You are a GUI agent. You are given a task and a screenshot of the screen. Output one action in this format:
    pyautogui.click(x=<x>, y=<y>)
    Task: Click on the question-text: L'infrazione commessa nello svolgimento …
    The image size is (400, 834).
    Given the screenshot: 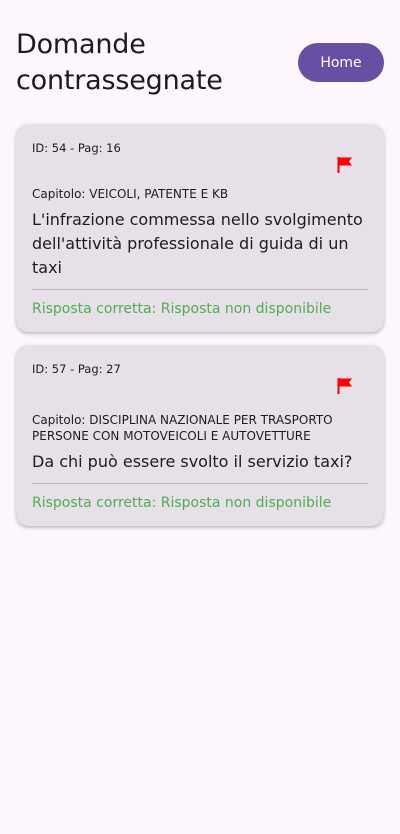 What is the action you would take?
    pyautogui.click(x=197, y=243)
    